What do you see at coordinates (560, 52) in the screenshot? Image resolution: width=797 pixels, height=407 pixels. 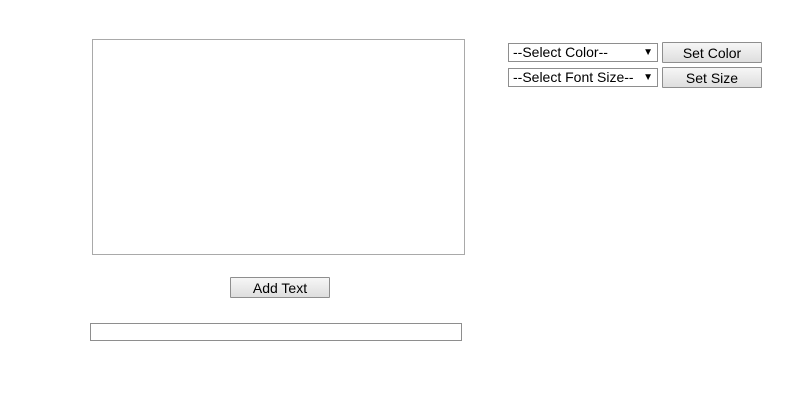 I see `color-select-value: --Select Color--` at bounding box center [560, 52].